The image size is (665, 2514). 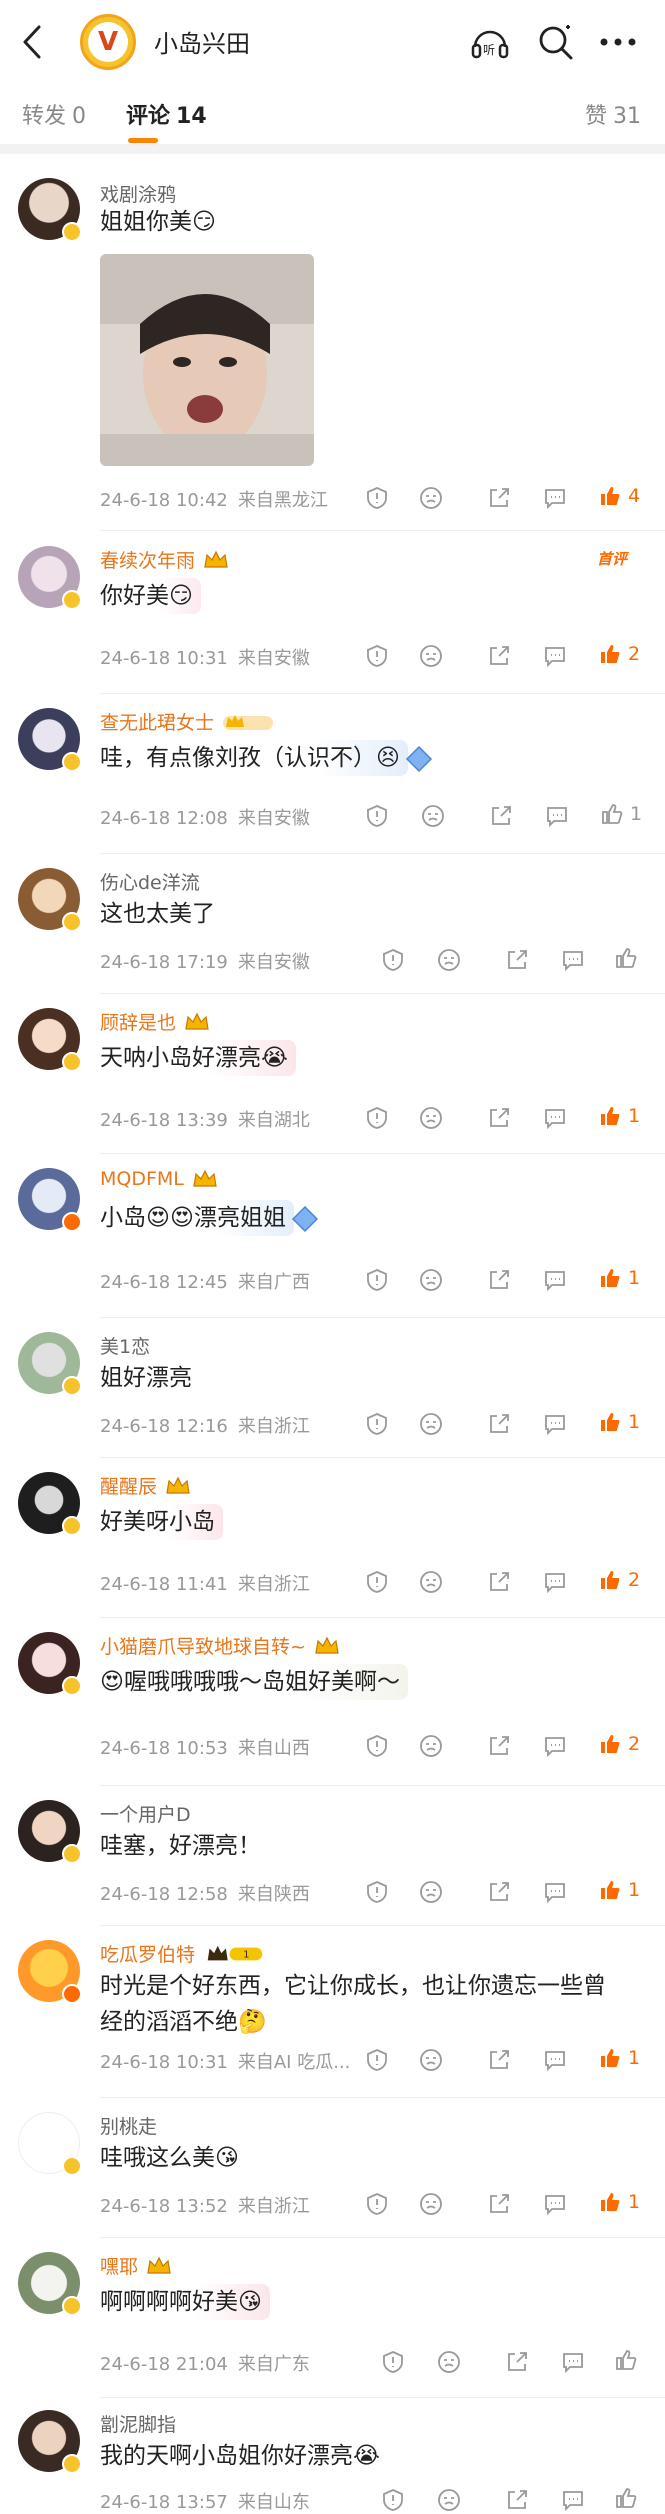 What do you see at coordinates (159, 1179) in the screenshot?
I see `comment-author: MQDFML` at bounding box center [159, 1179].